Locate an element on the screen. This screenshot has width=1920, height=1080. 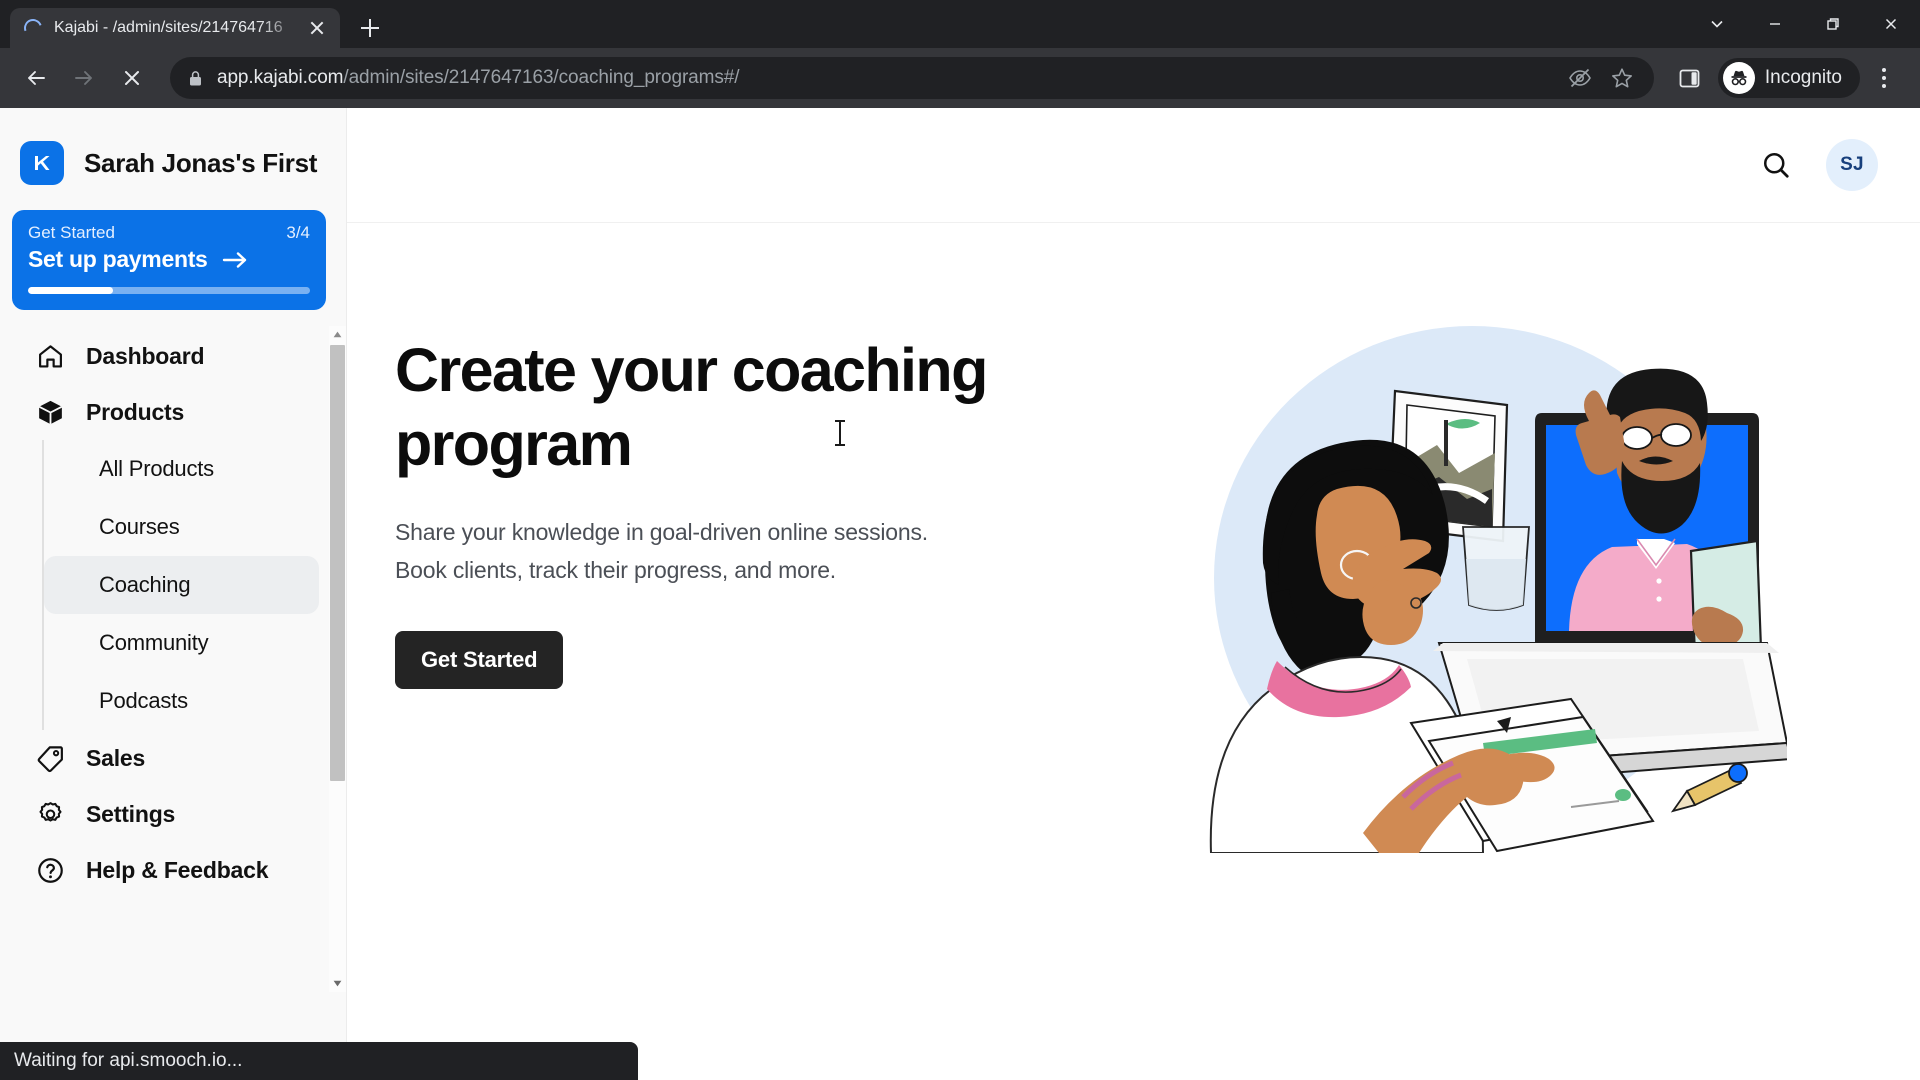
get-started-count: 3/4 is located at coordinates (298, 232).